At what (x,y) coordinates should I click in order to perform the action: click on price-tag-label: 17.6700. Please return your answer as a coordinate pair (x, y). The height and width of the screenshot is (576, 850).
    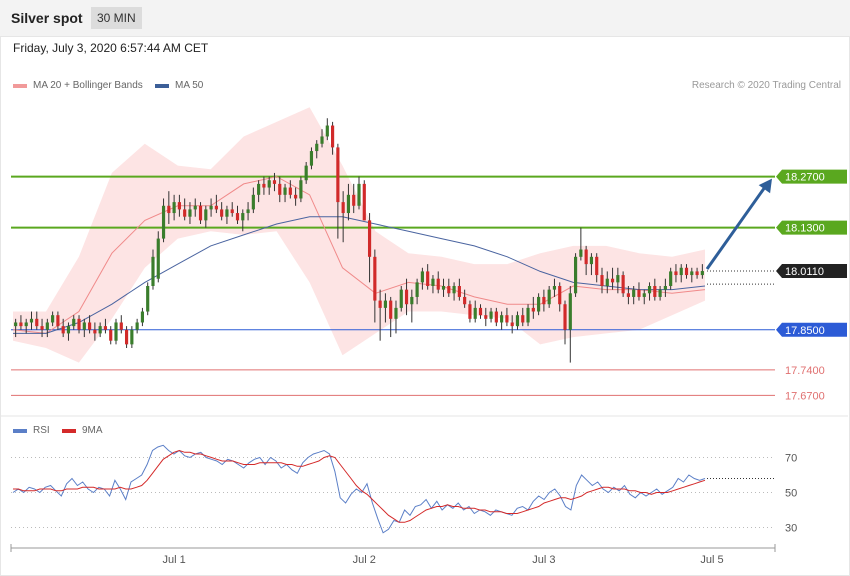
    Looking at the image, I should click on (805, 396).